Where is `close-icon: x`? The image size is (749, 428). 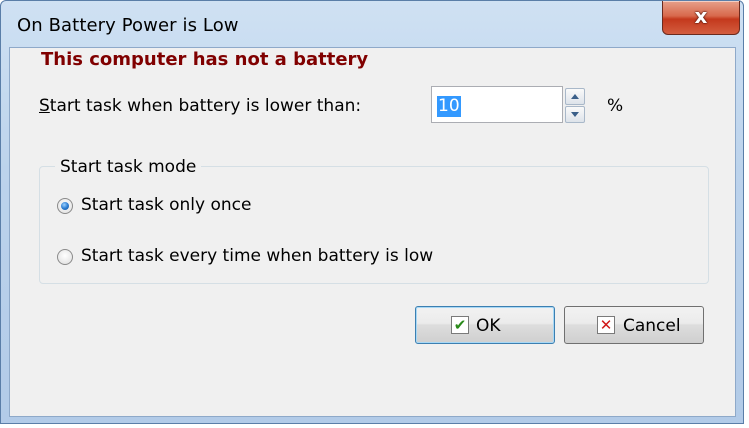 close-icon: x is located at coordinates (701, 16).